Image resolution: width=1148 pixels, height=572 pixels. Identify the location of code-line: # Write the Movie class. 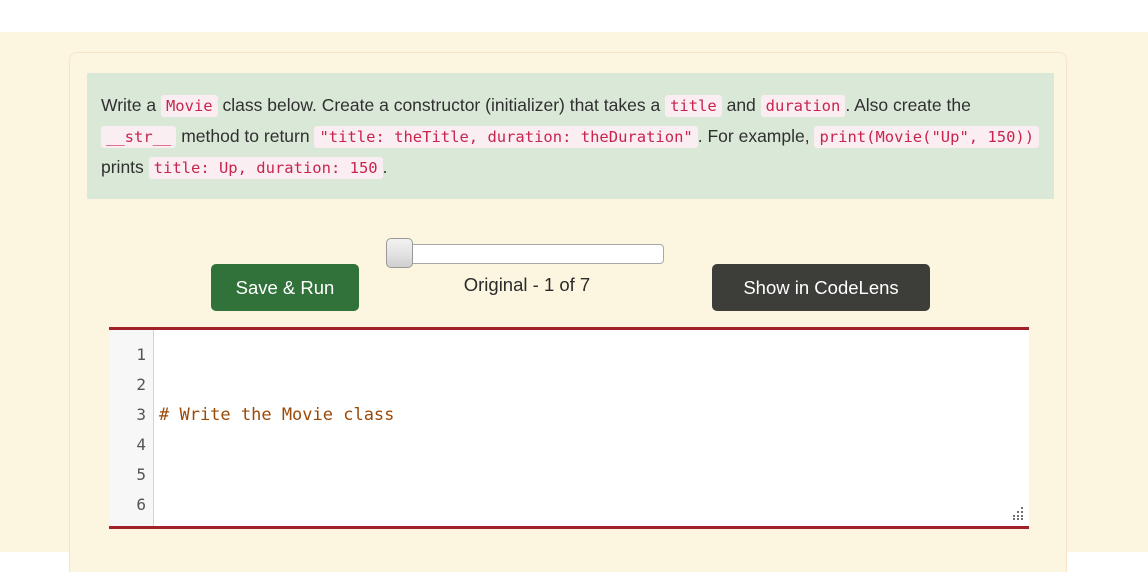
(594, 415).